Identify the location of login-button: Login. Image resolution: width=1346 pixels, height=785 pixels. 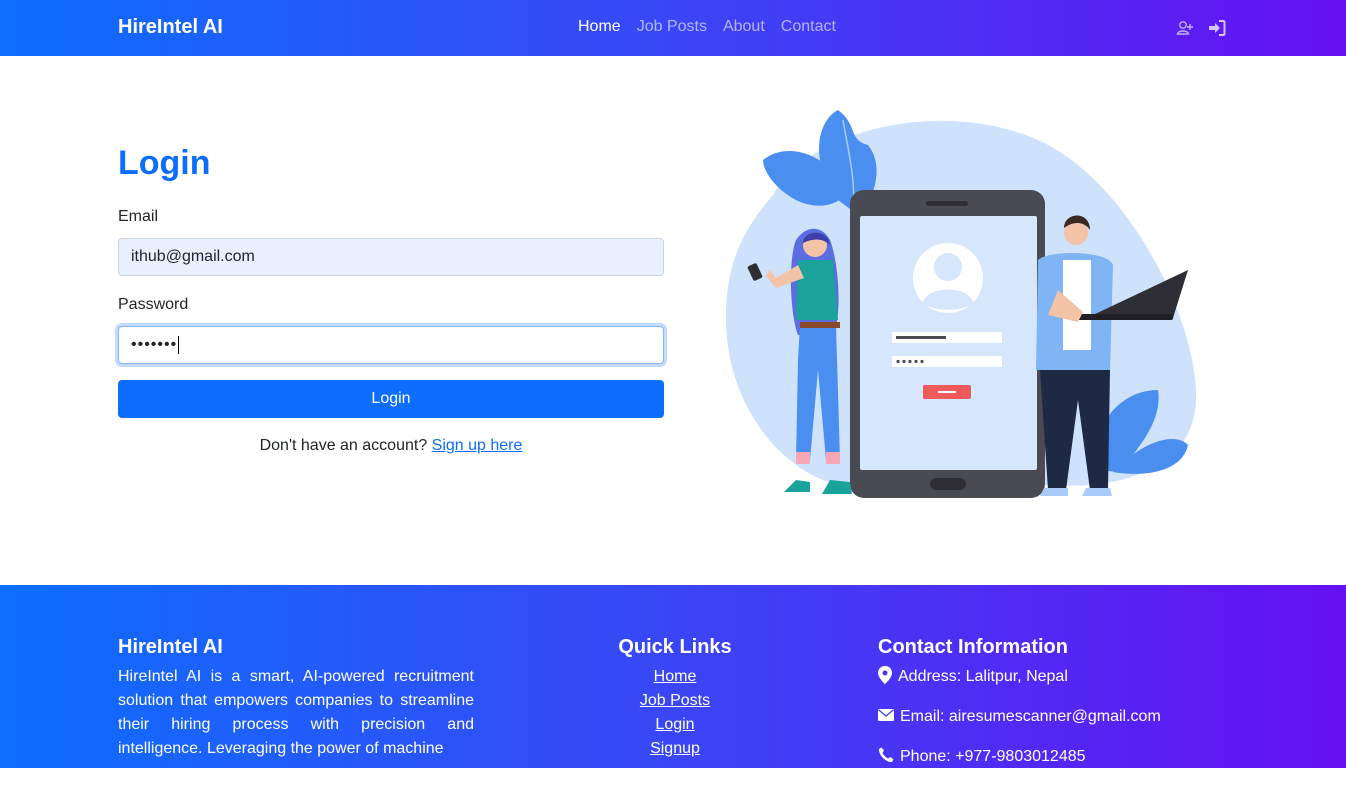
(391, 399).